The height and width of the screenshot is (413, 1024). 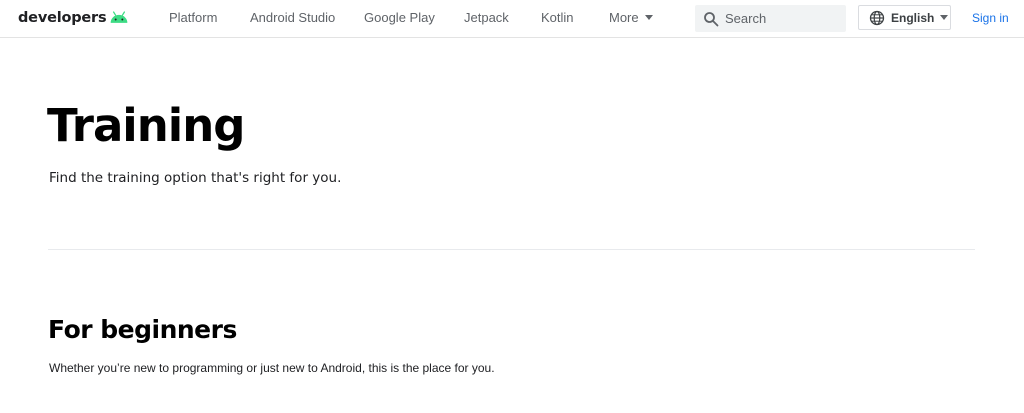 What do you see at coordinates (624, 17) in the screenshot?
I see `nav-more-label: More` at bounding box center [624, 17].